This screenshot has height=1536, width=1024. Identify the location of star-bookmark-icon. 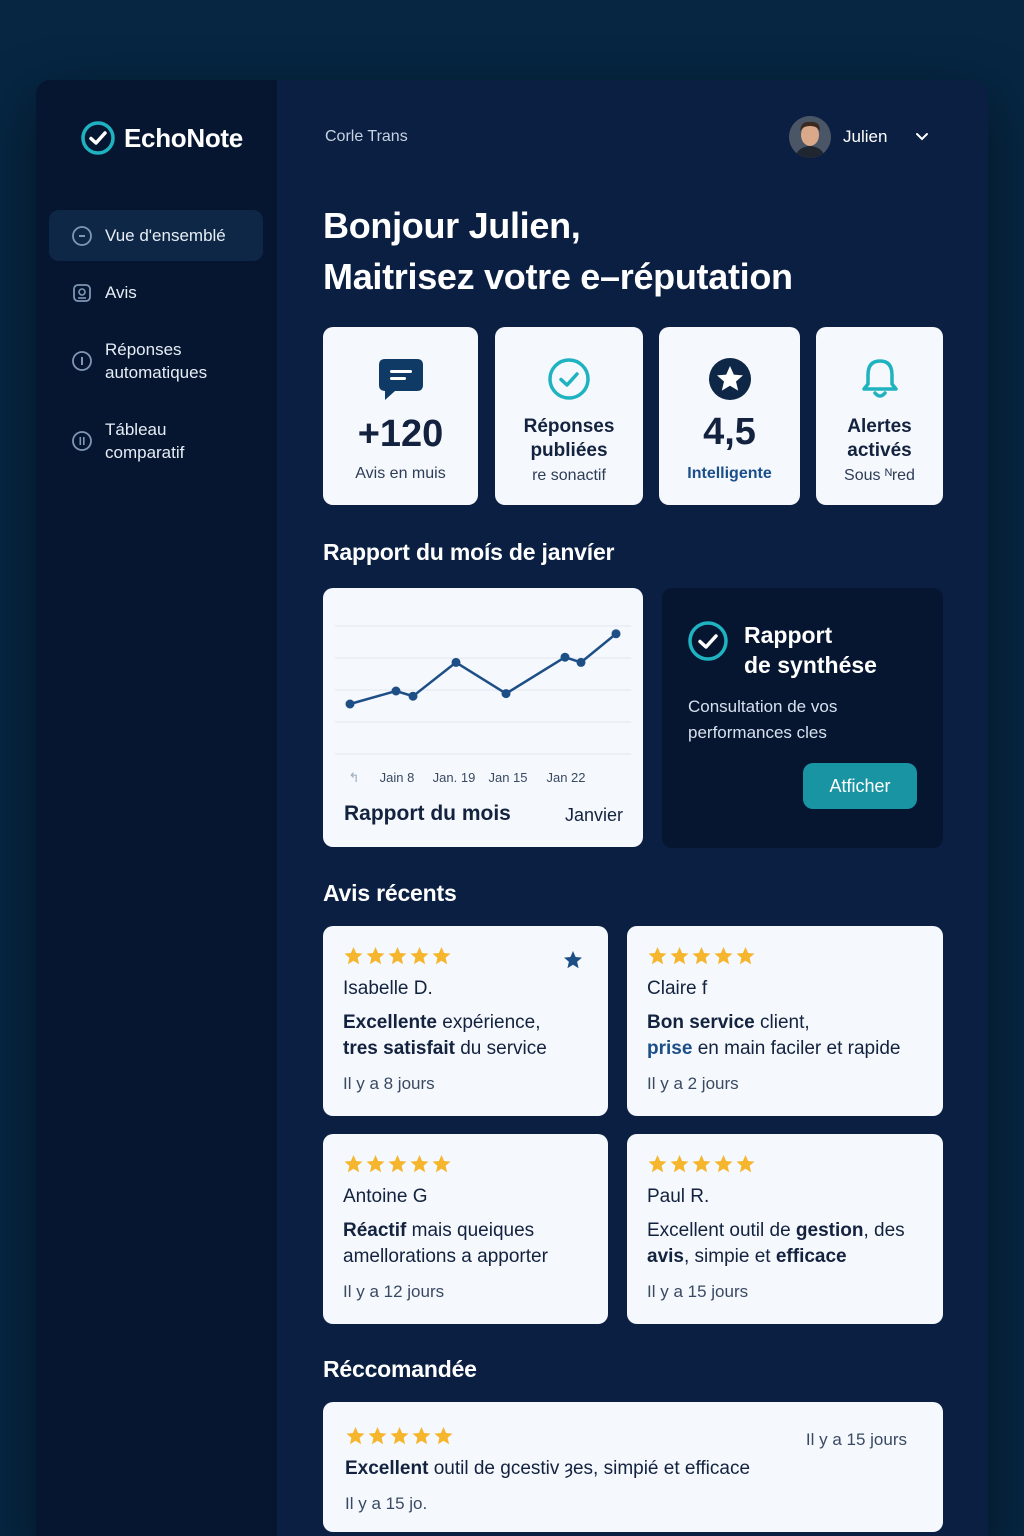
(573, 960).